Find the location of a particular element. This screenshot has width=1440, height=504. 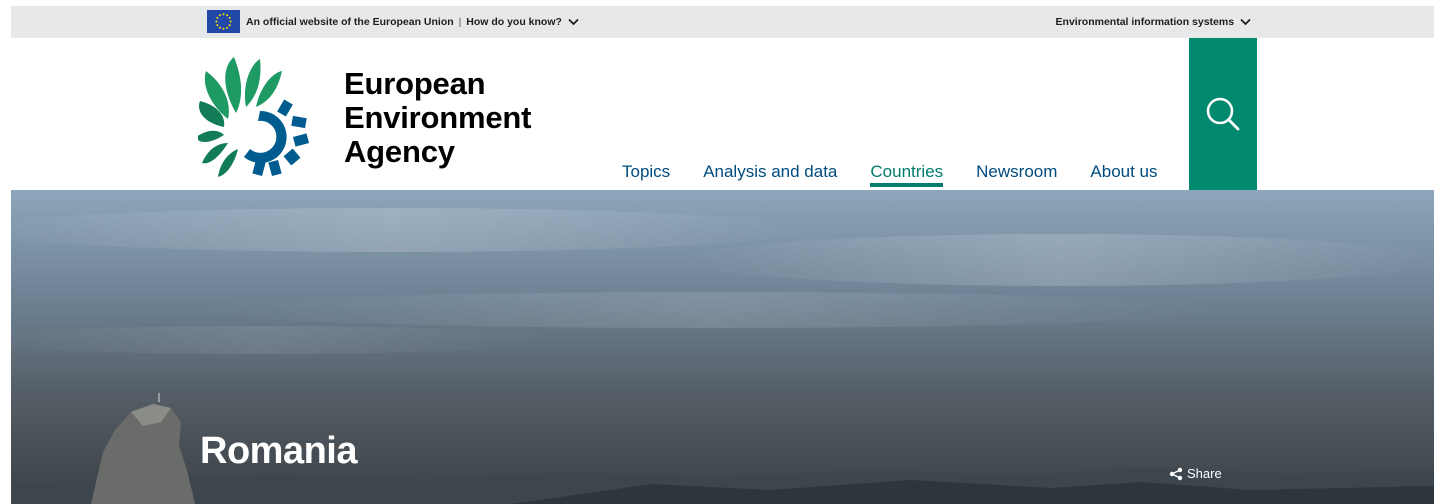

logo-line-3: Agency is located at coordinates (399, 151).